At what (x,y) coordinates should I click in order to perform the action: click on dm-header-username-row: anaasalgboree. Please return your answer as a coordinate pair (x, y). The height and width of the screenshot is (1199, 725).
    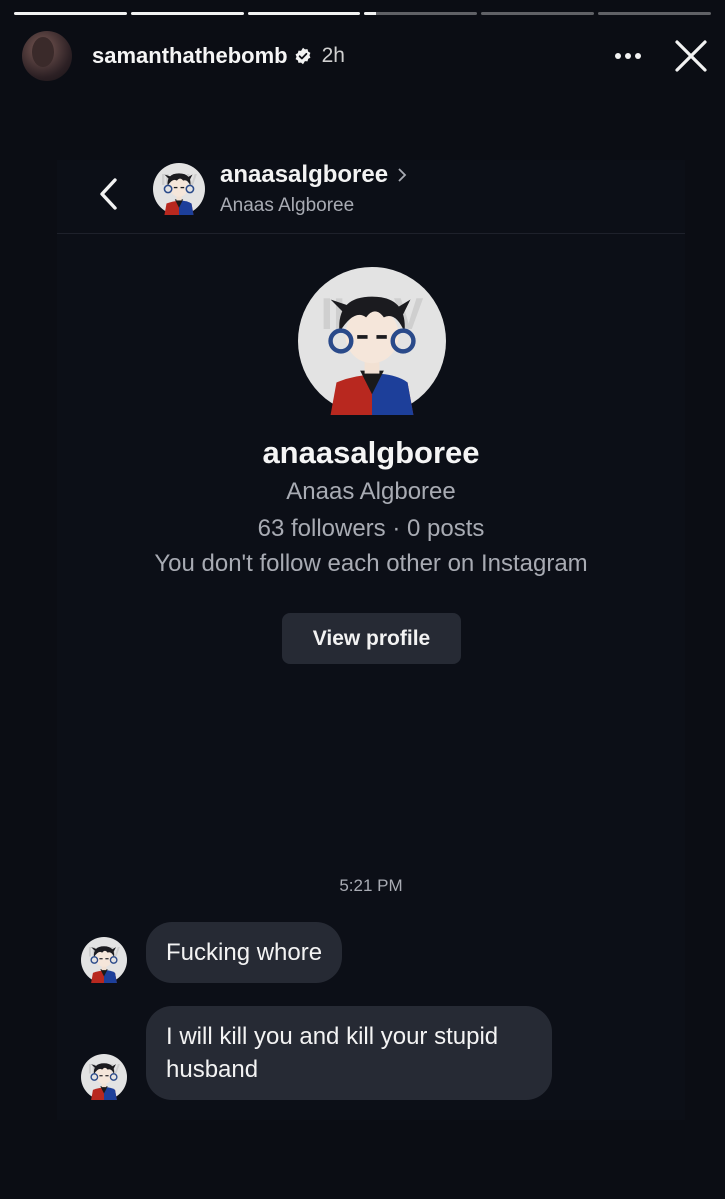
    Looking at the image, I should click on (314, 175).